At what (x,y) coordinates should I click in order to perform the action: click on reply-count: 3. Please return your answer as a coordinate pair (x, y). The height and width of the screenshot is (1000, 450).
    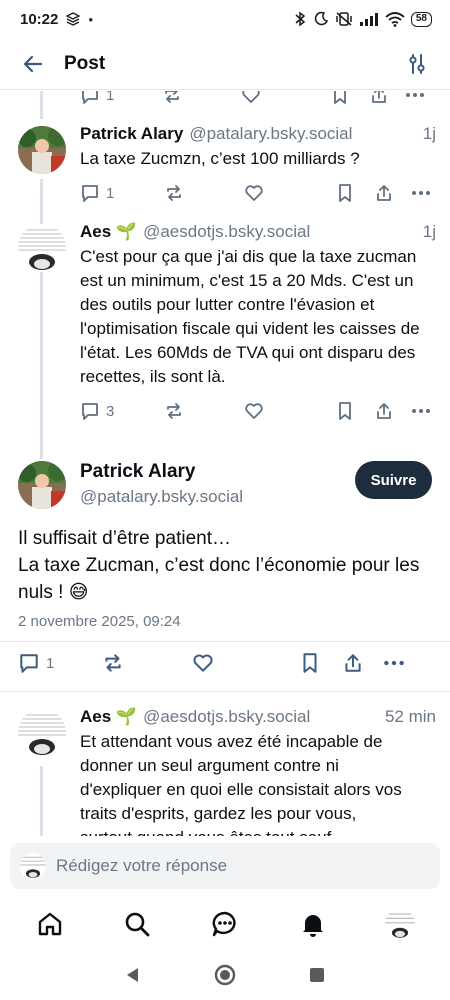
    Looking at the image, I should click on (110, 411).